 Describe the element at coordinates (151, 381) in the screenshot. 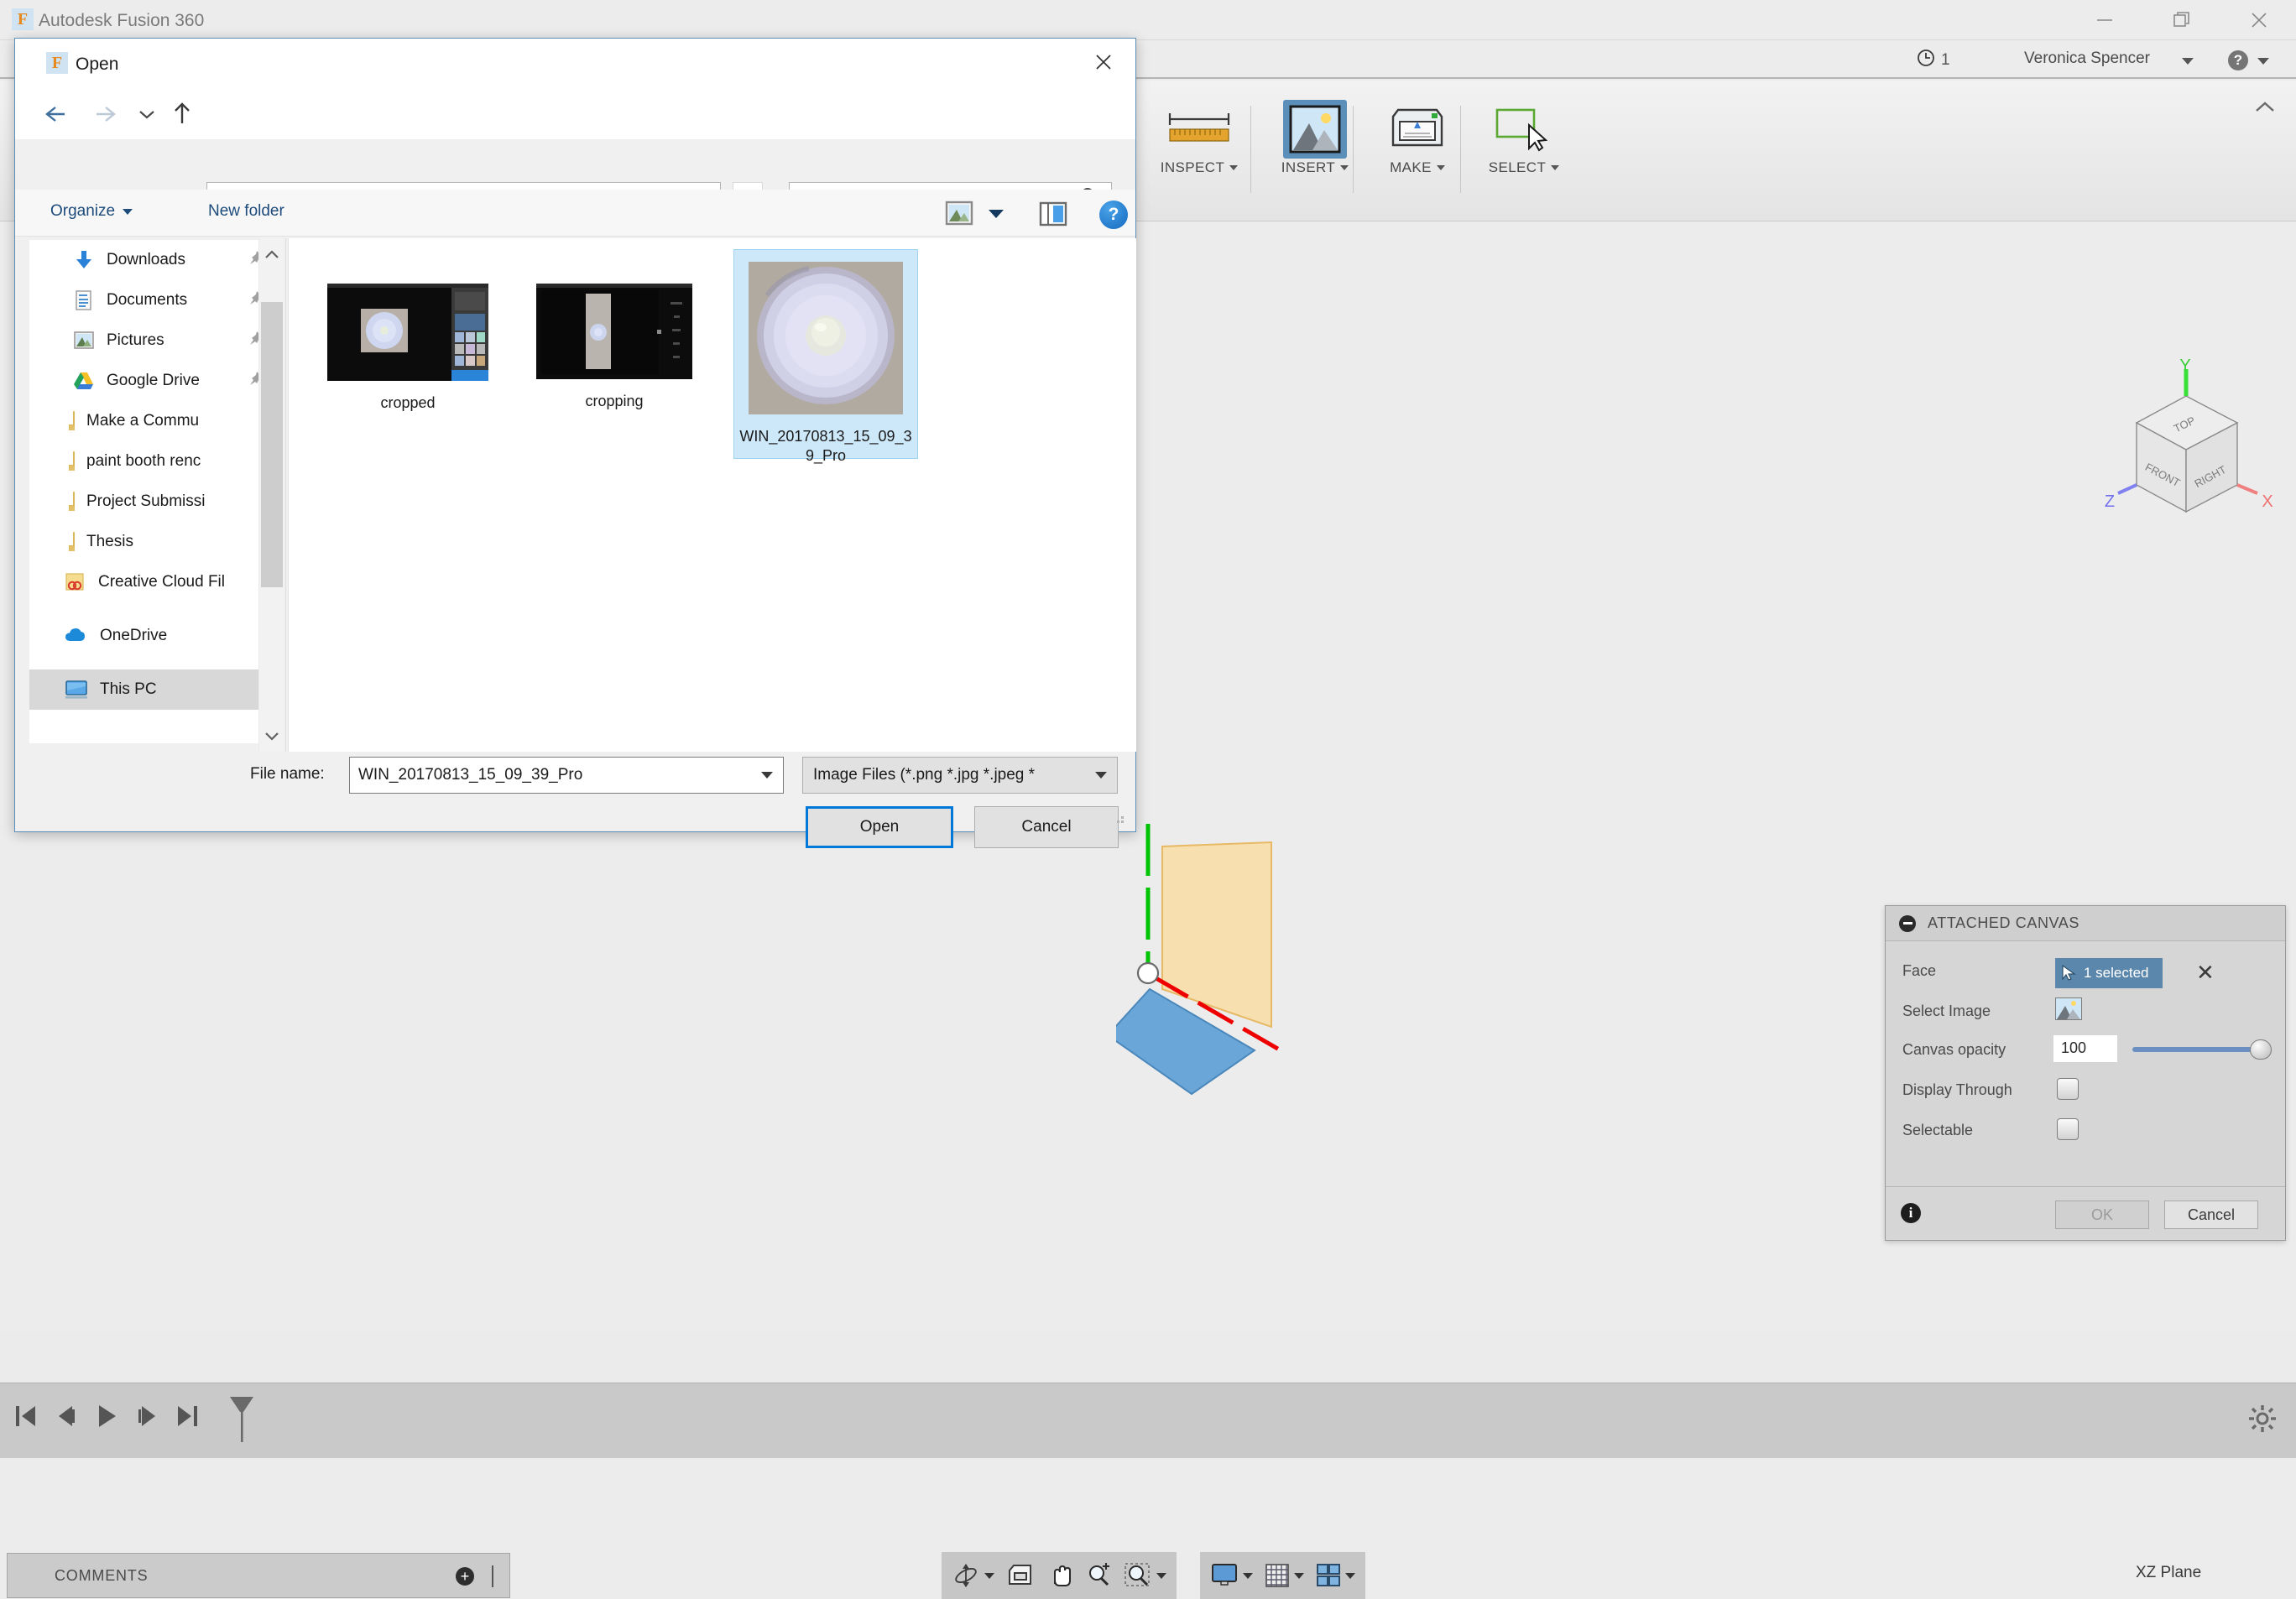

I see `nav-item-google-drive: Google Drive` at that location.